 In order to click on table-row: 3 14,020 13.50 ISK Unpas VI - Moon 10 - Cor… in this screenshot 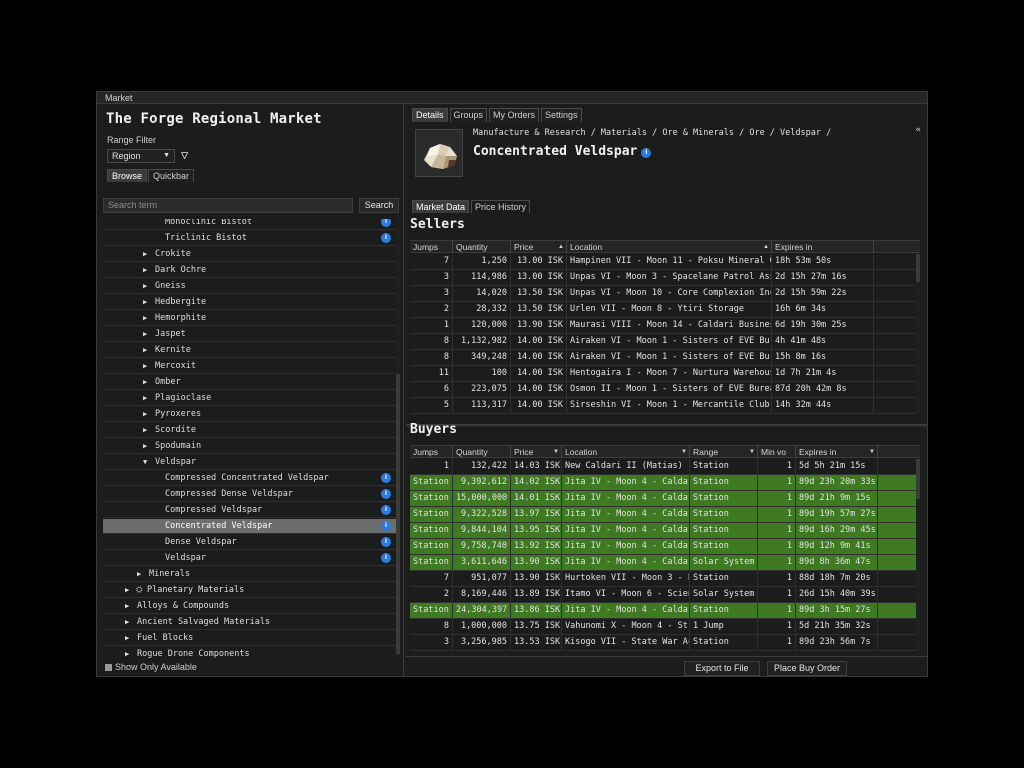, I will do `click(665, 294)`.